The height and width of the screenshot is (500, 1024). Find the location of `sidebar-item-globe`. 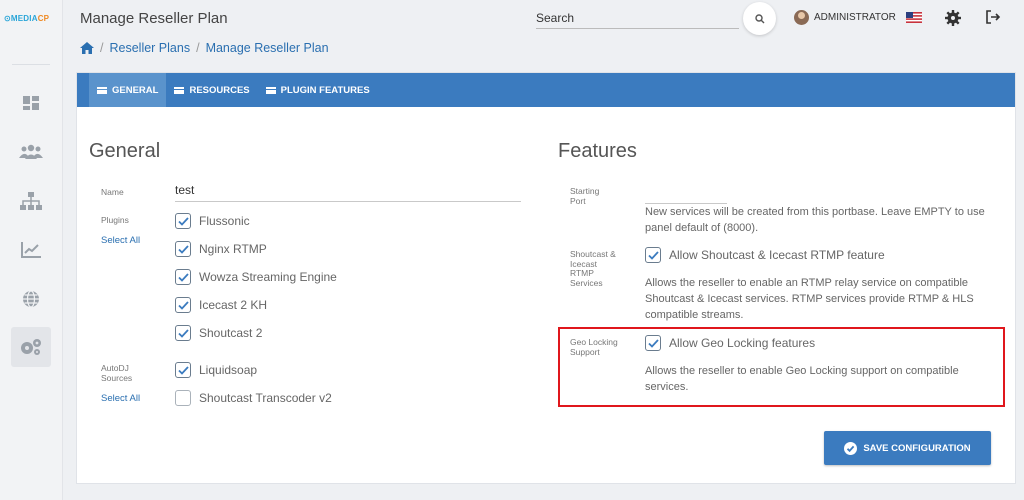

sidebar-item-globe is located at coordinates (31, 299).